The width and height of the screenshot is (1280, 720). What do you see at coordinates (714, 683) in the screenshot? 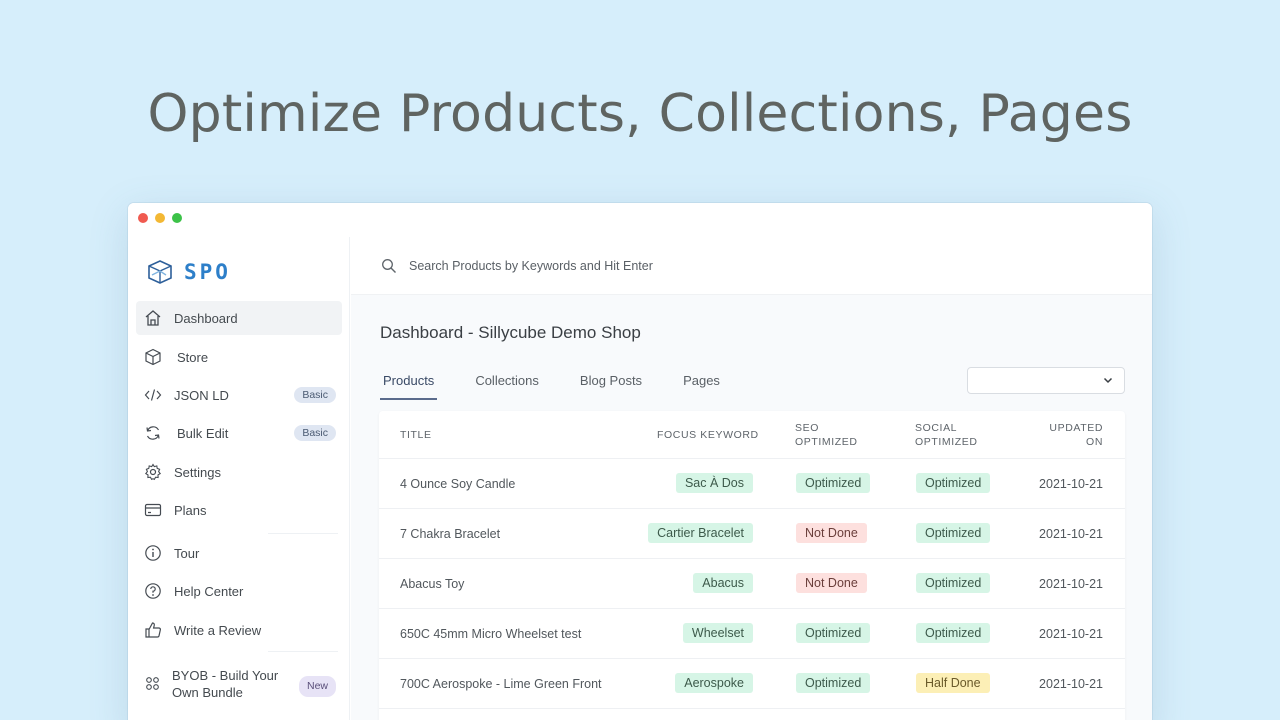
I see `focus-keyword-badge: Aerospoke` at bounding box center [714, 683].